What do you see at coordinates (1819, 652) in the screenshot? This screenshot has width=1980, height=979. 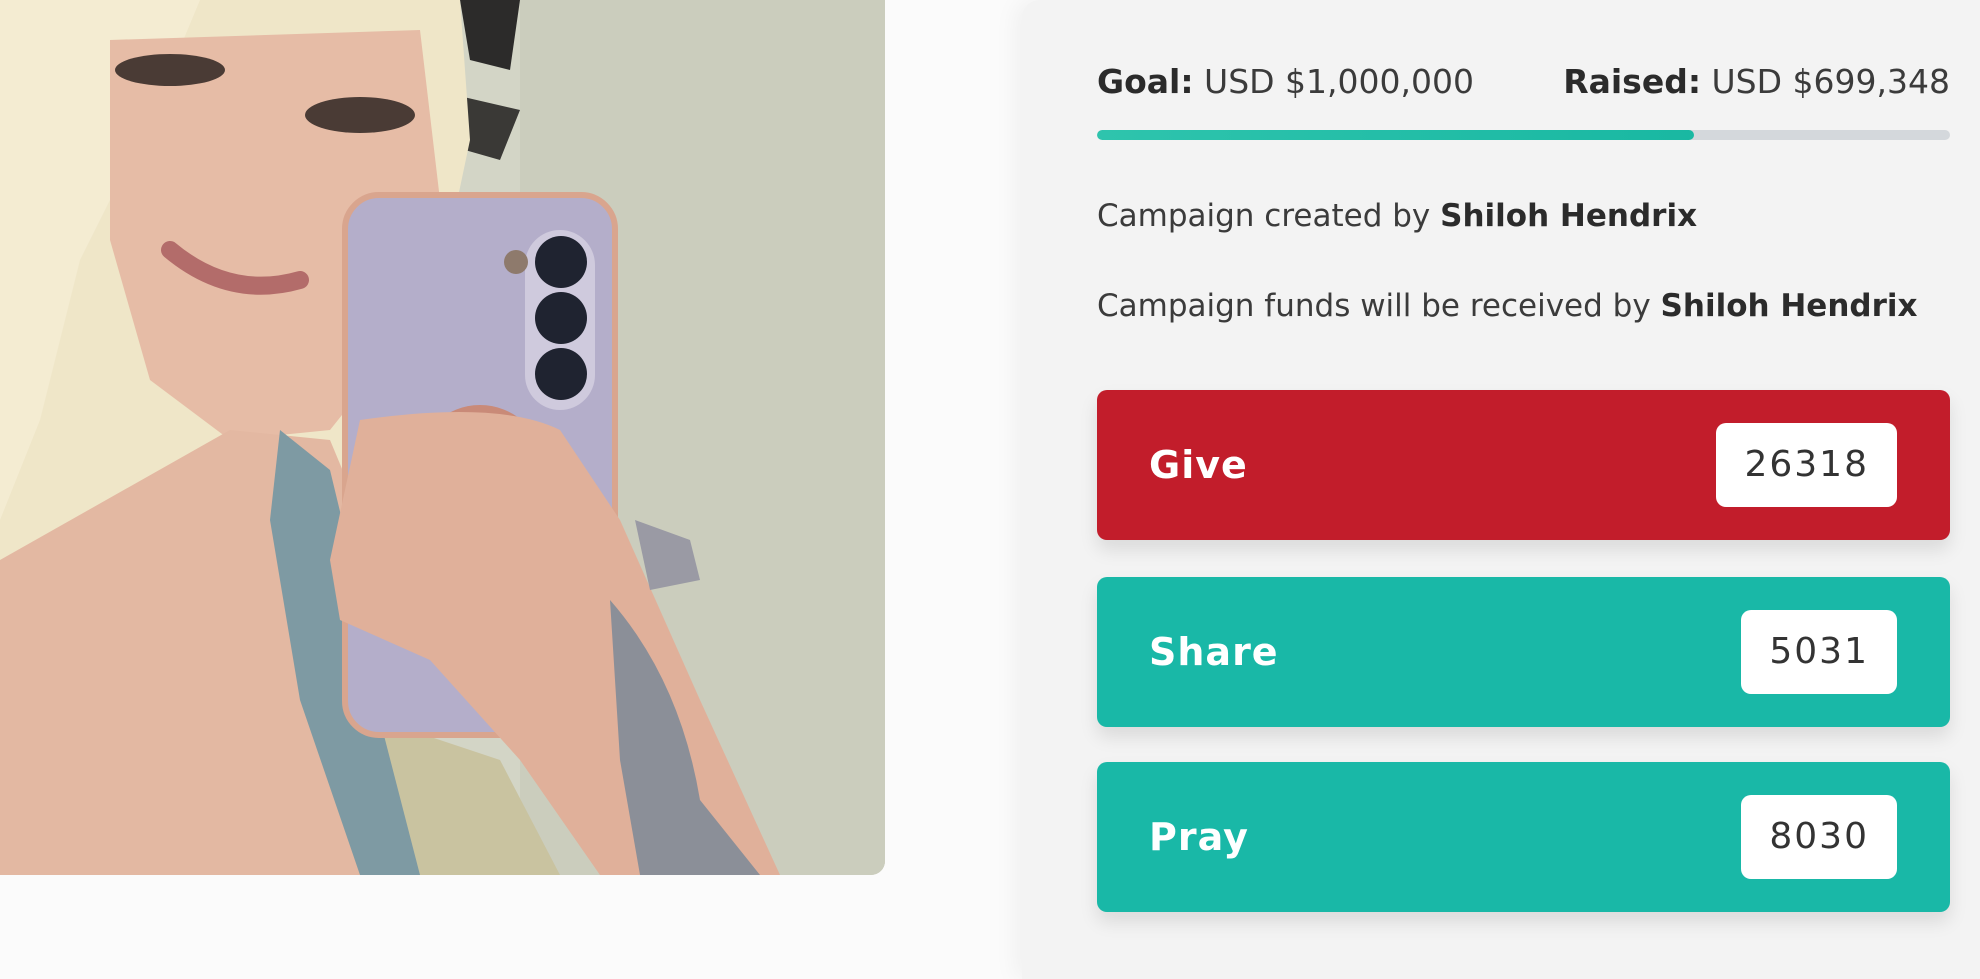 I see `share-count: 5031` at bounding box center [1819, 652].